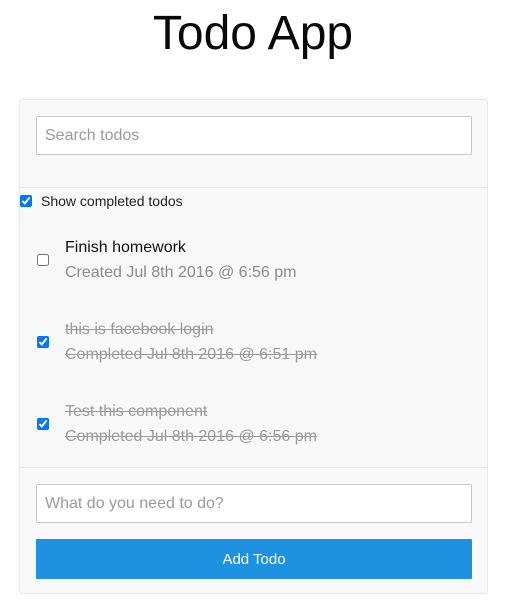 This screenshot has height=610, width=506. I want to click on show-completed-label: Show completed todos, so click(112, 201).